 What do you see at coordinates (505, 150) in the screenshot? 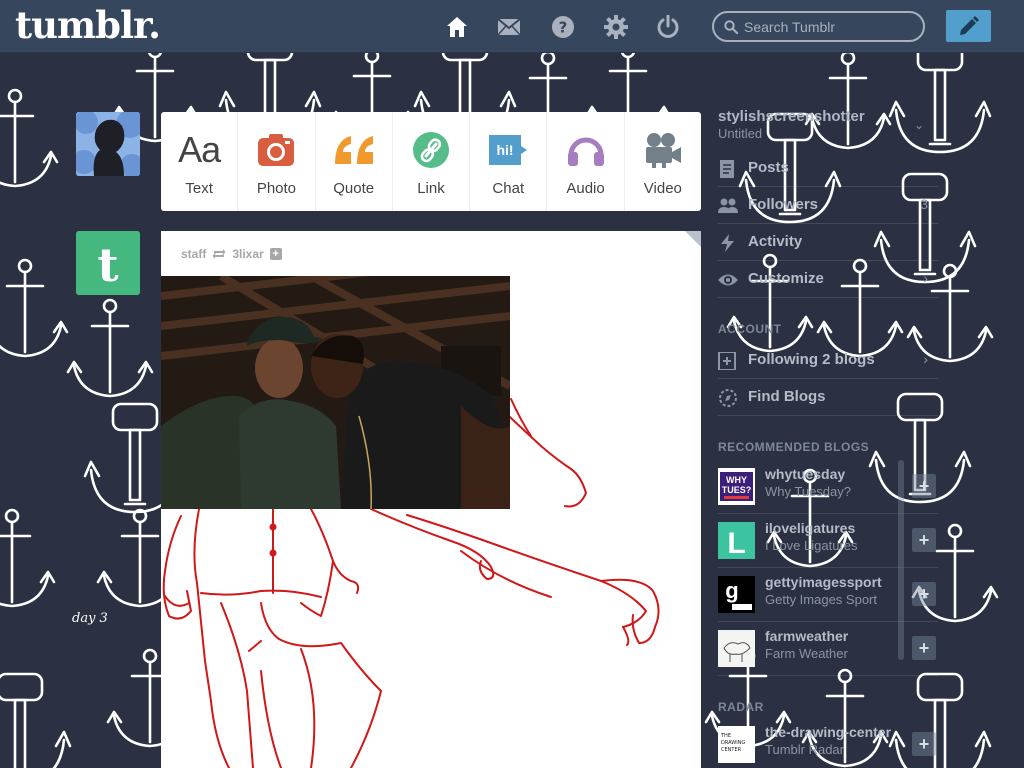
I see `svg-text: hi!` at bounding box center [505, 150].